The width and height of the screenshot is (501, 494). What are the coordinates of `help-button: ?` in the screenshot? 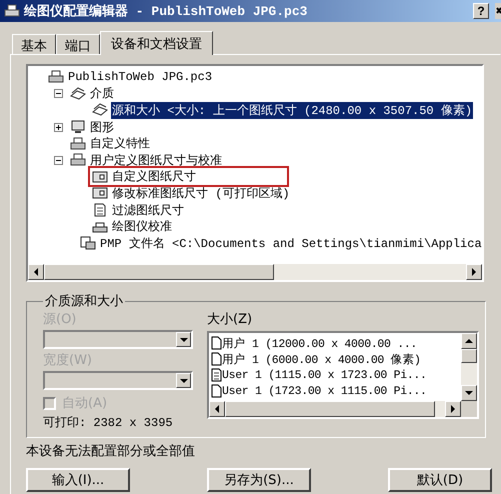 It's located at (481, 11).